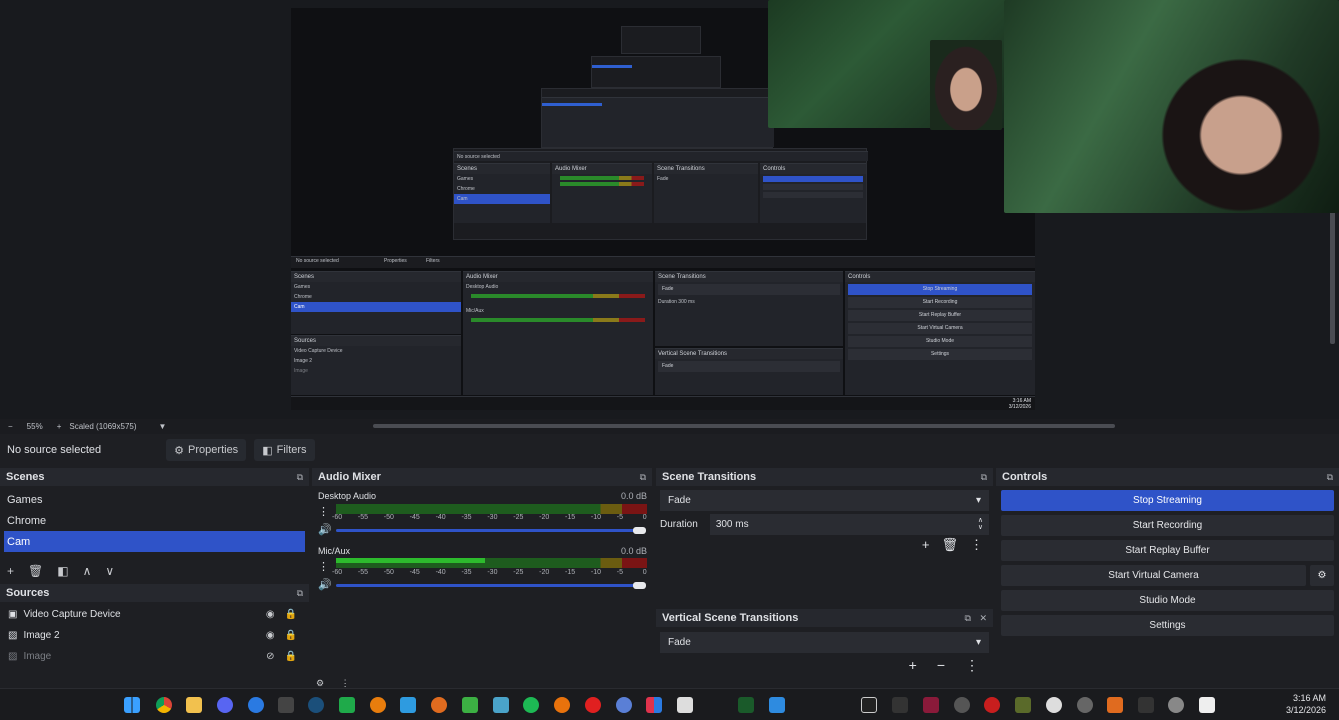 This screenshot has height=720, width=1339. Describe the element at coordinates (10, 426) in the screenshot. I see `zoom-out-button: −` at that location.